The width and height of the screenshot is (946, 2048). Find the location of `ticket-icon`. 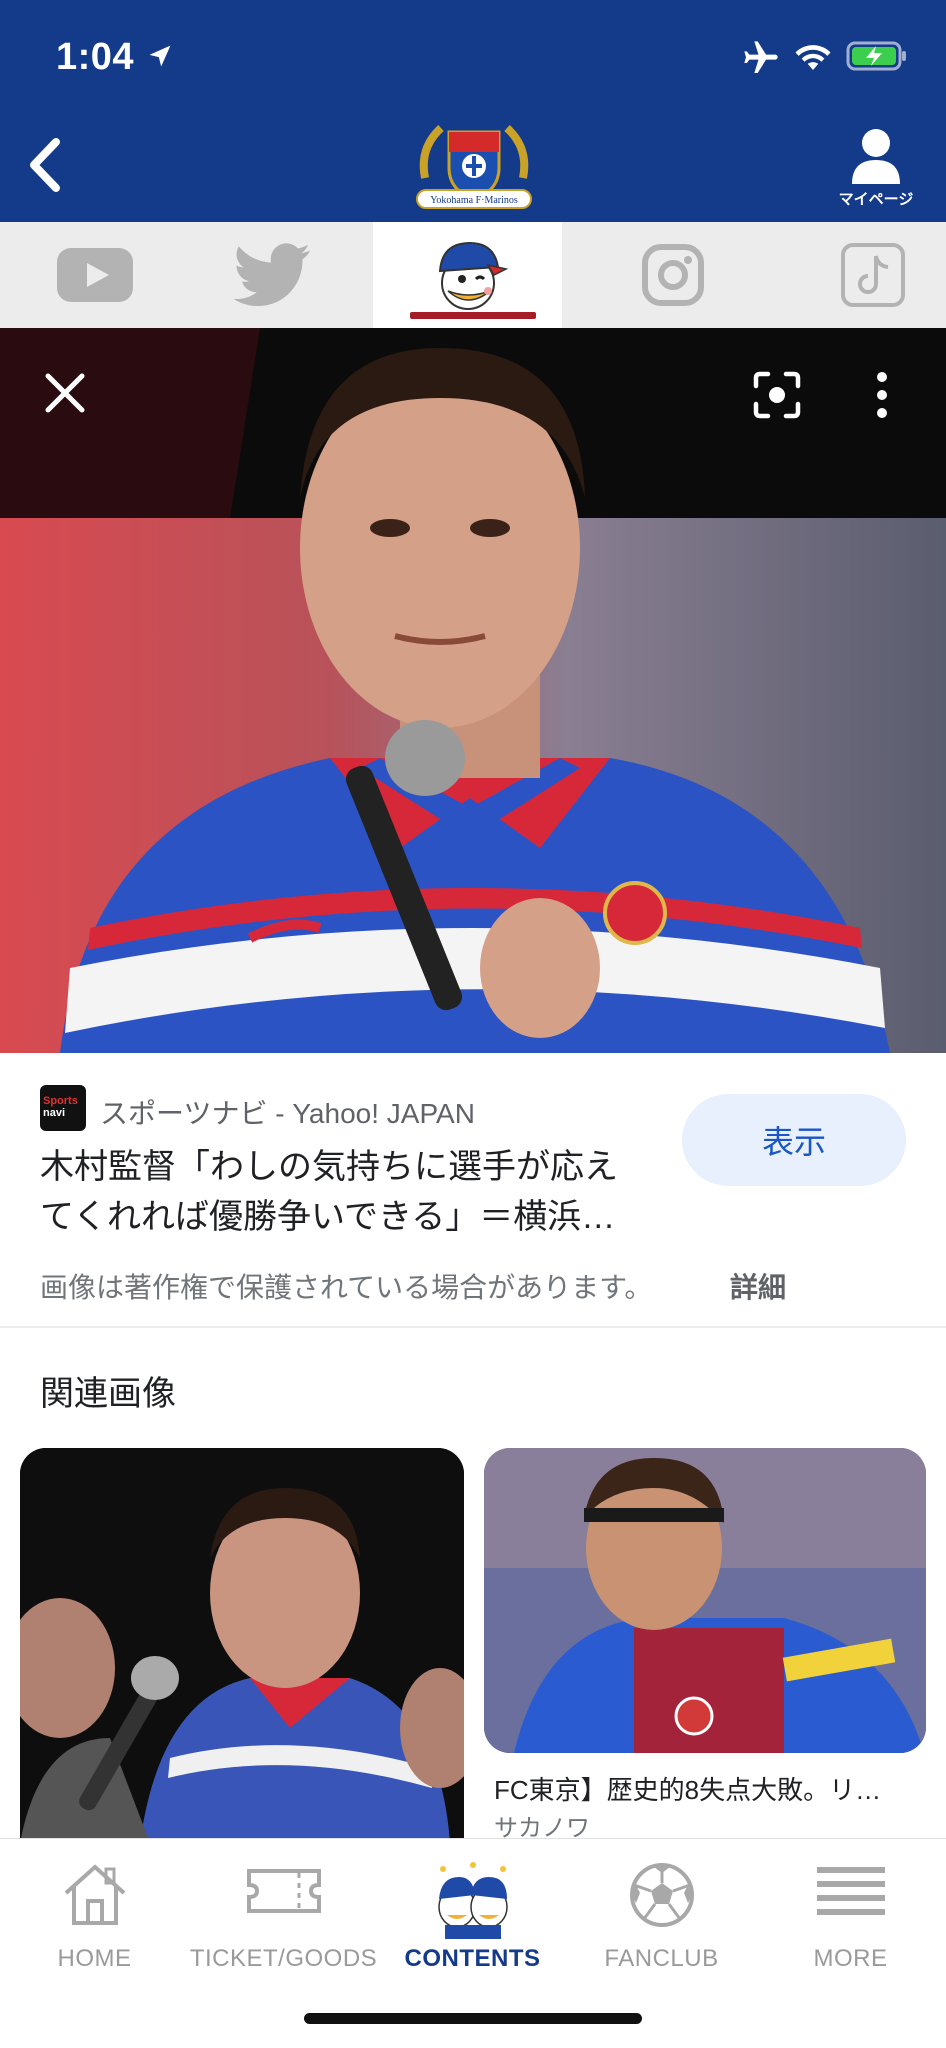

ticket-icon is located at coordinates (283, 1891).